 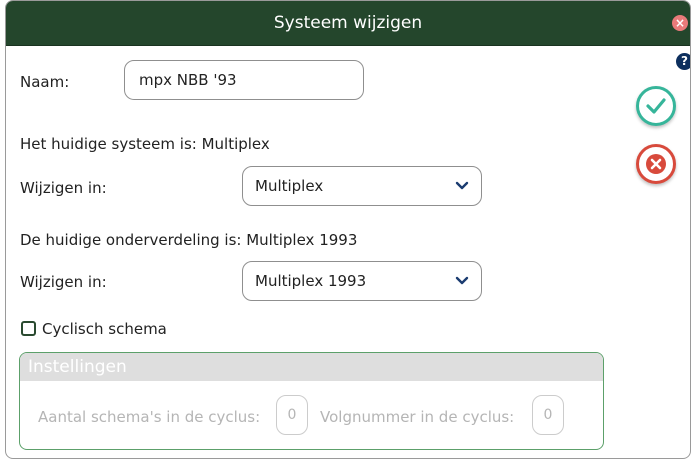 I want to click on dialog-title: Systeem wijzigen, so click(x=348, y=23).